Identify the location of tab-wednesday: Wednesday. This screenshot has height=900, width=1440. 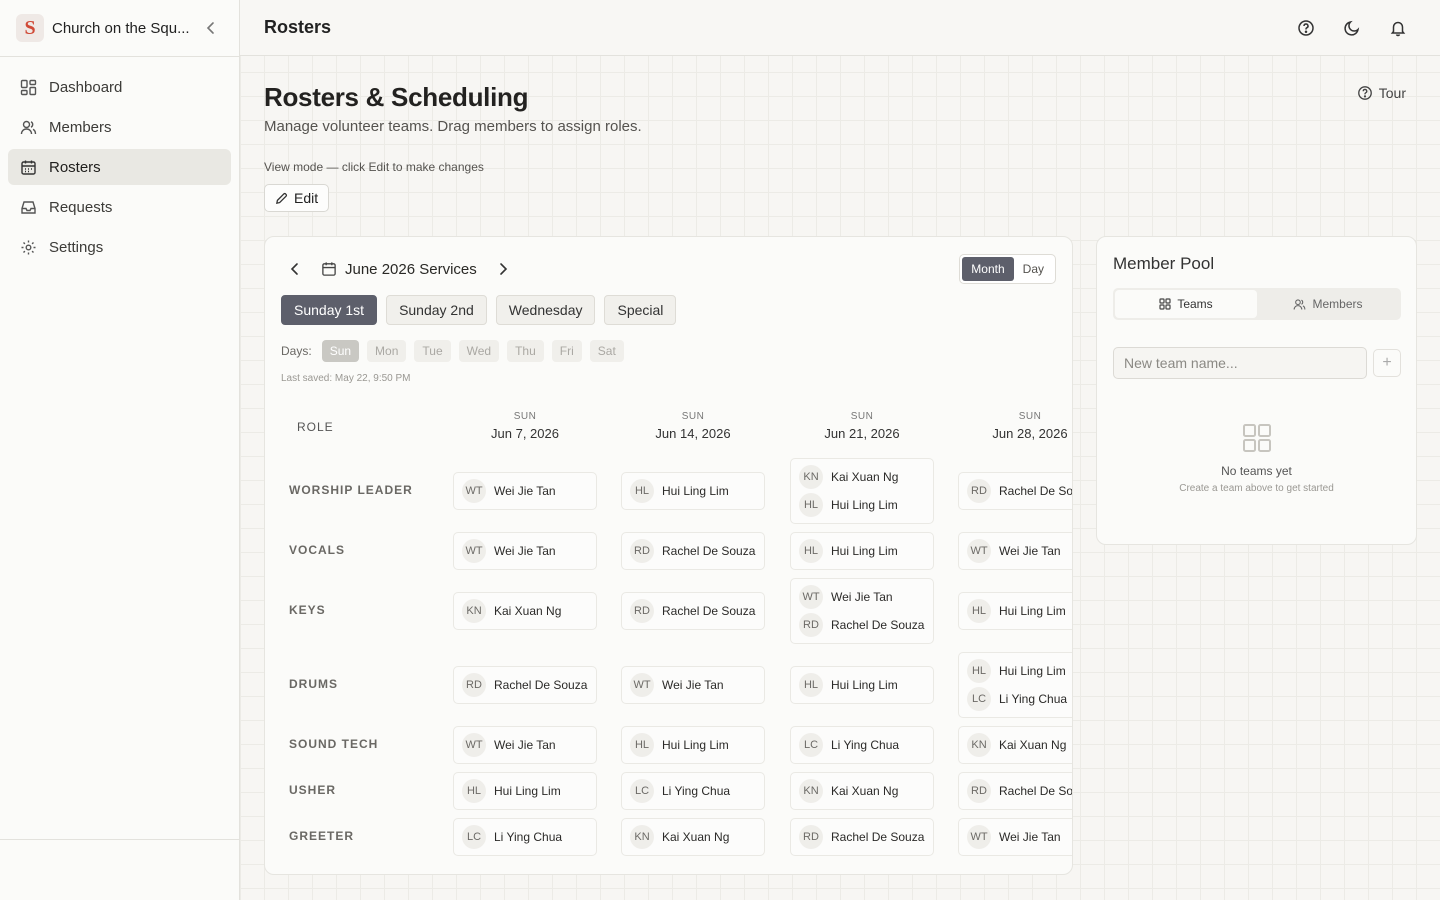
(545, 310).